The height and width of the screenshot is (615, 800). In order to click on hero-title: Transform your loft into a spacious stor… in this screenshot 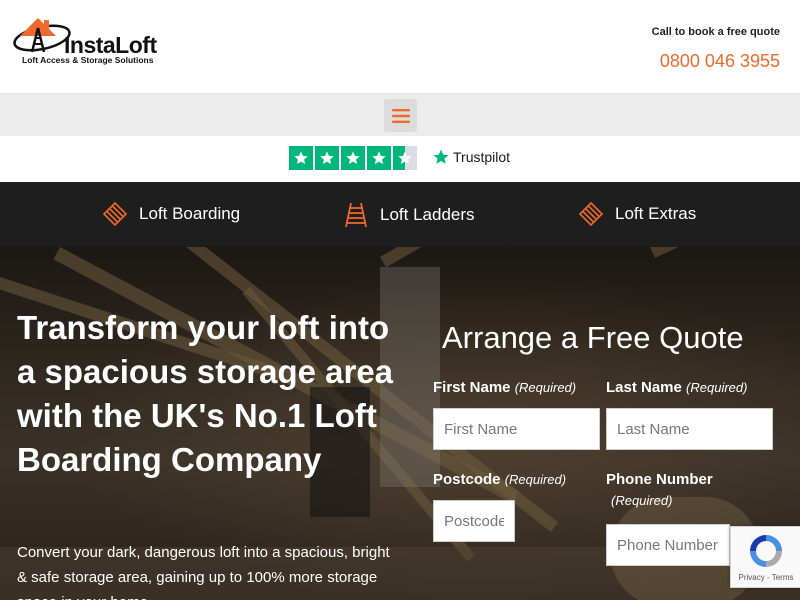, I will do `click(205, 393)`.